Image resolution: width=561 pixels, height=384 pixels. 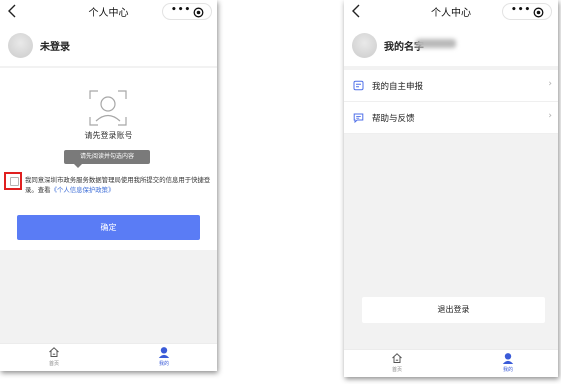 I want to click on feedback-icon, so click(x=358, y=118).